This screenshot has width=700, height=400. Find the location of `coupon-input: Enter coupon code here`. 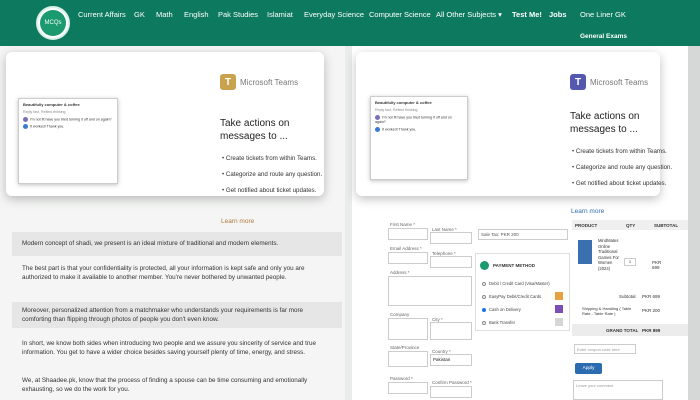

coupon-input: Enter coupon code here is located at coordinates (605, 349).